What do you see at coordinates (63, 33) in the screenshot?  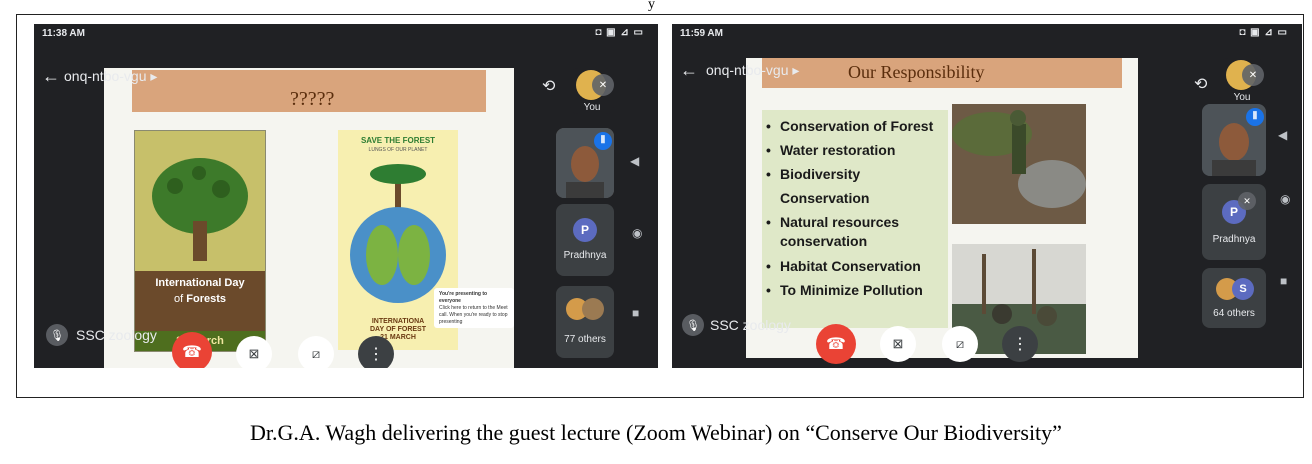 I see `status-time: 11:38 AM` at bounding box center [63, 33].